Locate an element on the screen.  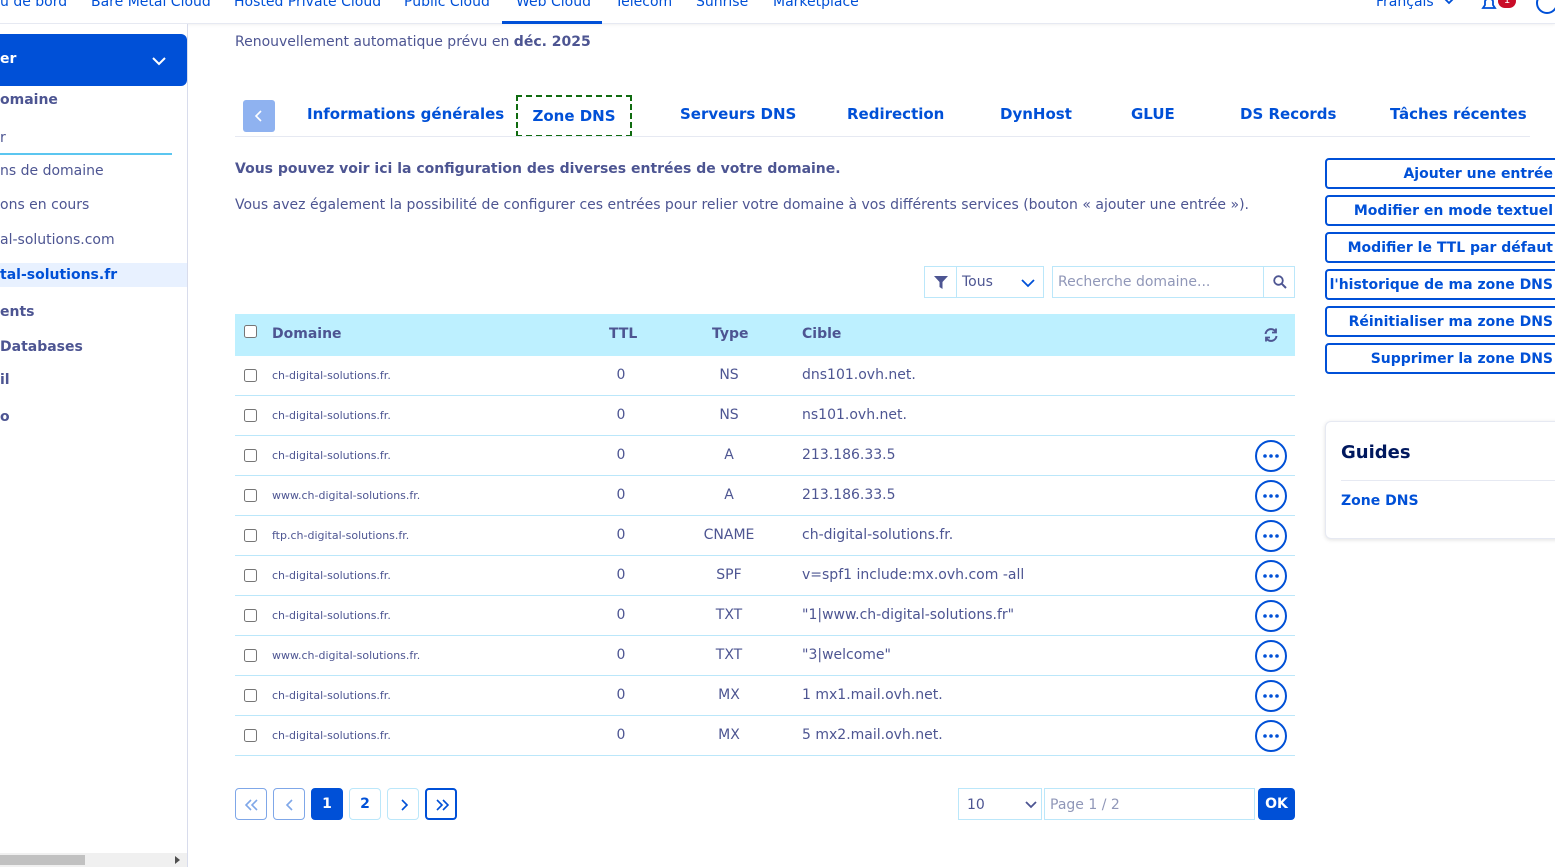
guide-link-dns-zone: Zone DNS is located at coordinates (1380, 501).